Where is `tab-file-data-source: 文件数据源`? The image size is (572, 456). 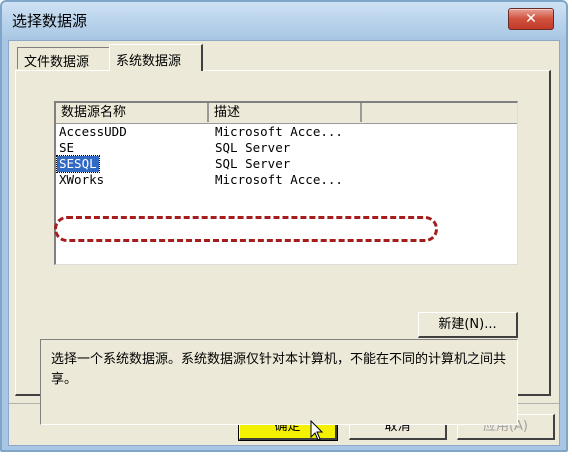
tab-file-data-source: 文件数据源 is located at coordinates (64, 58).